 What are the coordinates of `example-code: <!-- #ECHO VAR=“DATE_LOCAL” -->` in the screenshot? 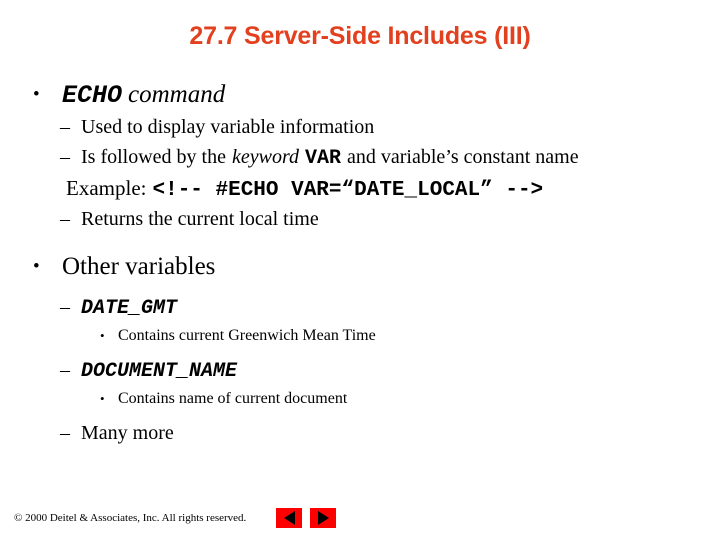 It's located at (348, 190).